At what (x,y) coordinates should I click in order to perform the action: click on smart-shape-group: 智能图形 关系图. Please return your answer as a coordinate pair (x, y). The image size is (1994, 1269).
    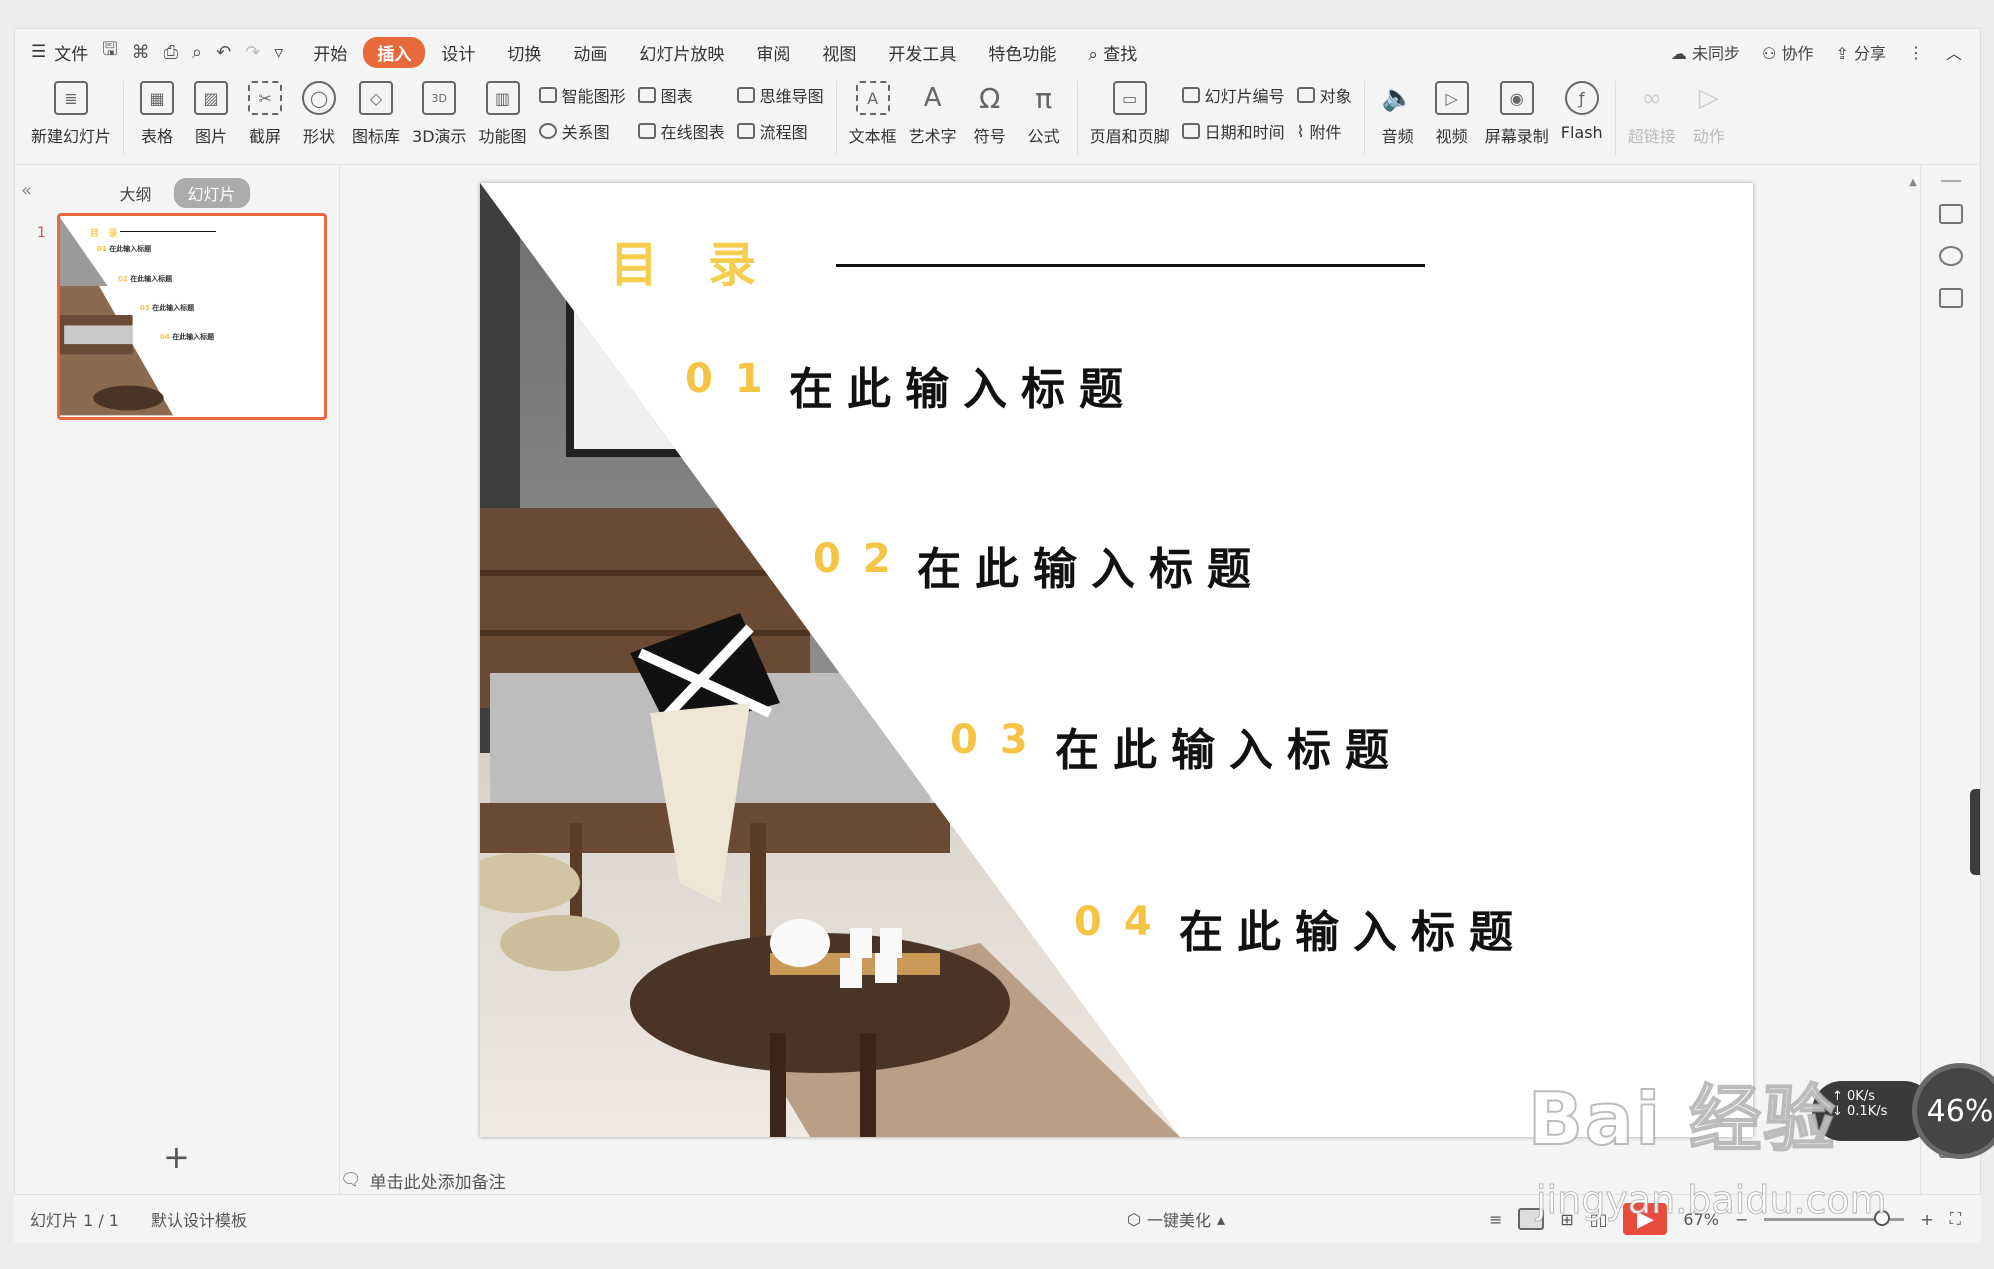
    Looking at the image, I should click on (582, 109).